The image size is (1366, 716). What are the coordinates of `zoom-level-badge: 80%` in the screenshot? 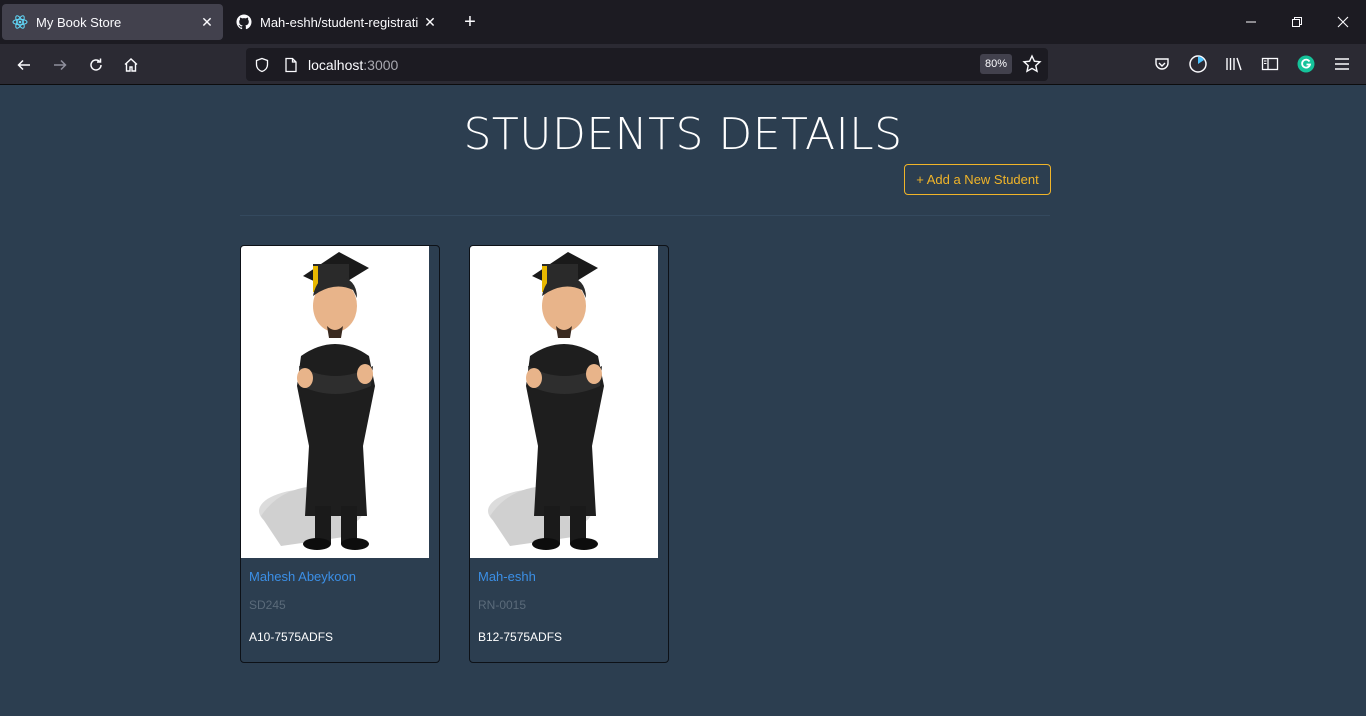 It's located at (995, 64).